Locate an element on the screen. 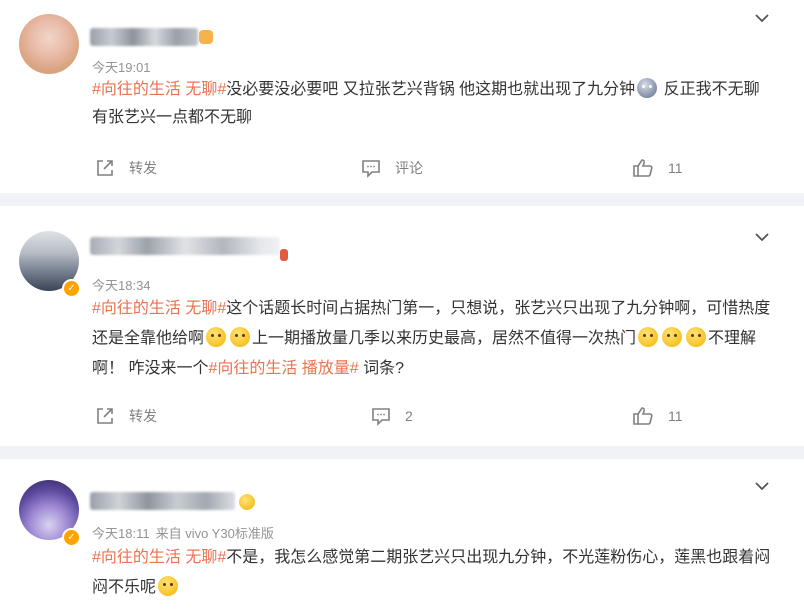 This screenshot has width=804, height=611. comment-button: 评论 is located at coordinates (392, 168).